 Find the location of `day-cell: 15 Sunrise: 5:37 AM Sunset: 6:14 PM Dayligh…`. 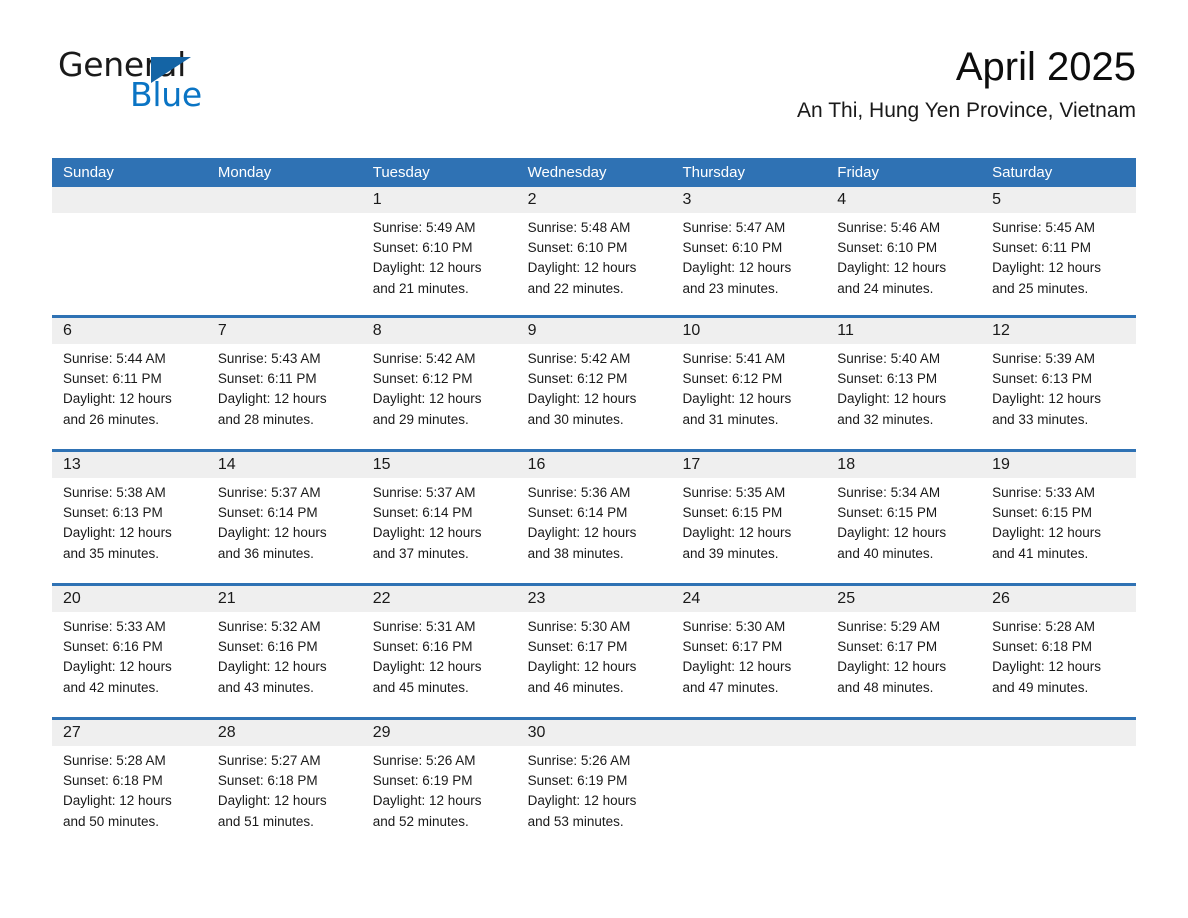

day-cell: 15 Sunrise: 5:37 AM Sunset: 6:14 PM Dayligh… is located at coordinates (439, 517).